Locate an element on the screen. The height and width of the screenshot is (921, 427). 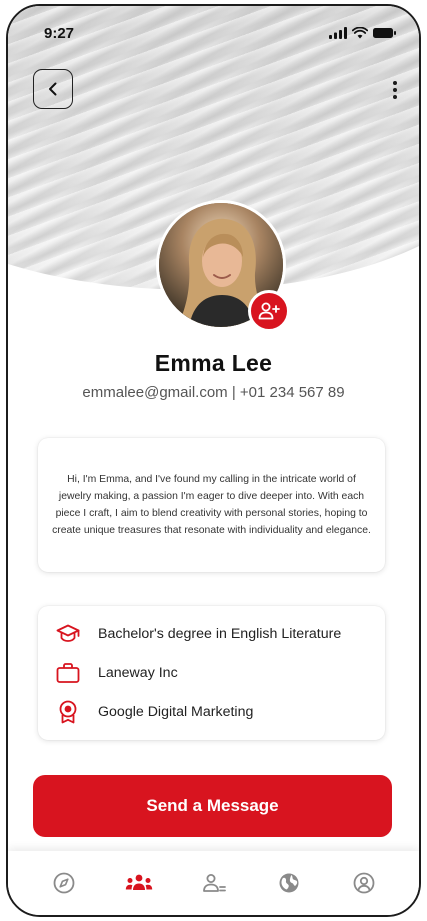
info-label: Google Digital Marketing is located at coordinates (176, 711).